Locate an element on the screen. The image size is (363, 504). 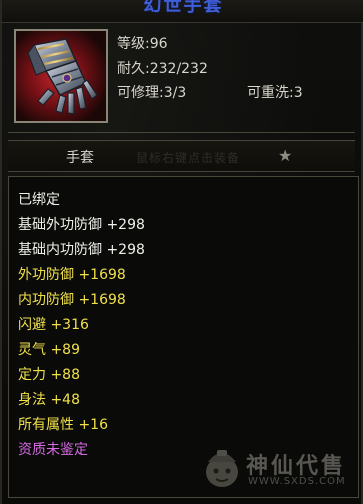
item-repairable: 可修理:3/3 is located at coordinates (152, 93).